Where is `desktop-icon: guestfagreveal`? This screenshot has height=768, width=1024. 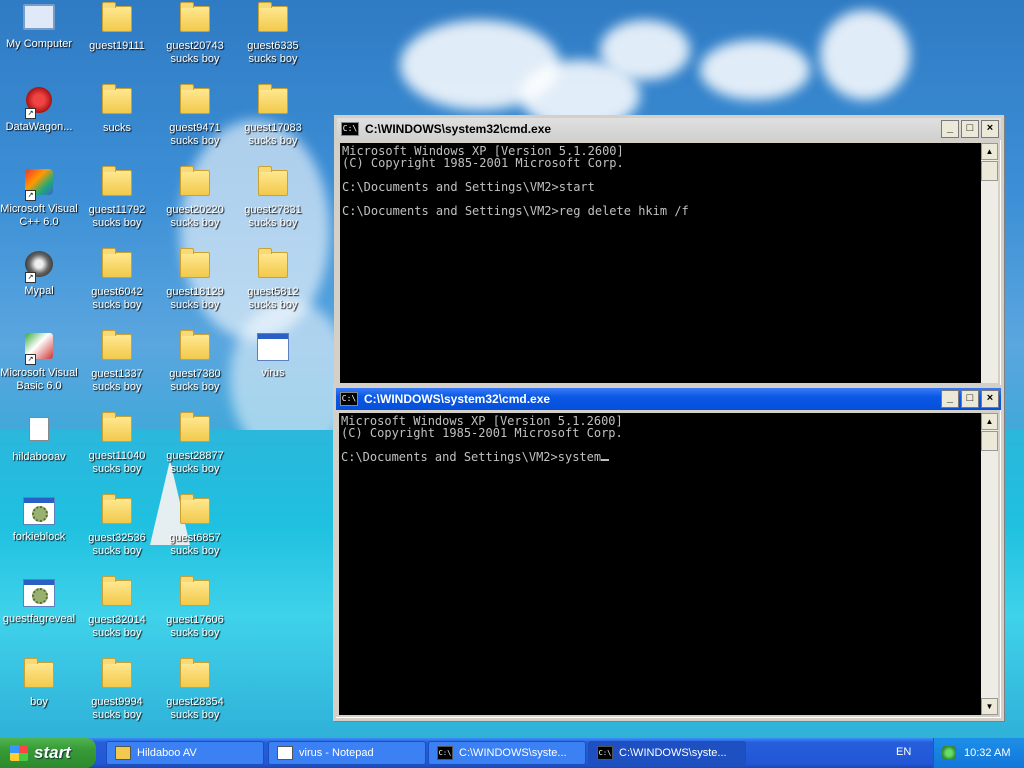
desktop-icon: guestfagreveal is located at coordinates (39, 601).